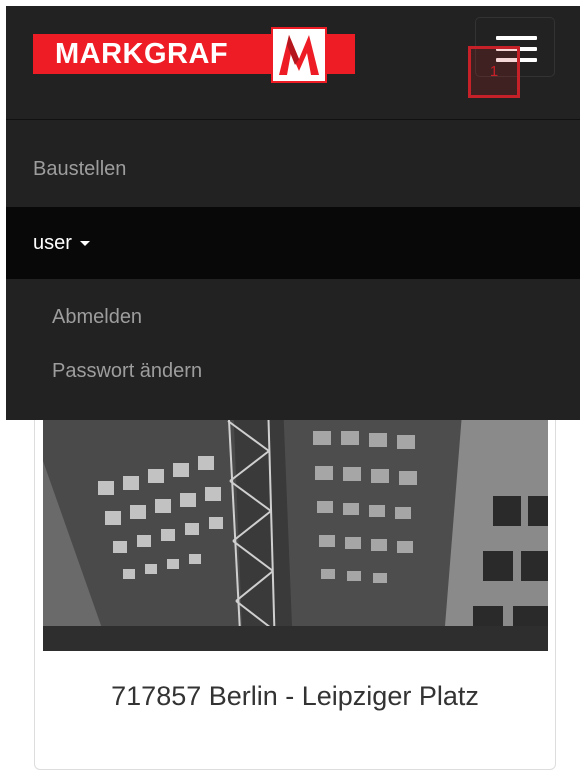  Describe the element at coordinates (295, 696) in the screenshot. I see `construction-site-title: 717857 Berlin - Leipziger Platz` at that location.